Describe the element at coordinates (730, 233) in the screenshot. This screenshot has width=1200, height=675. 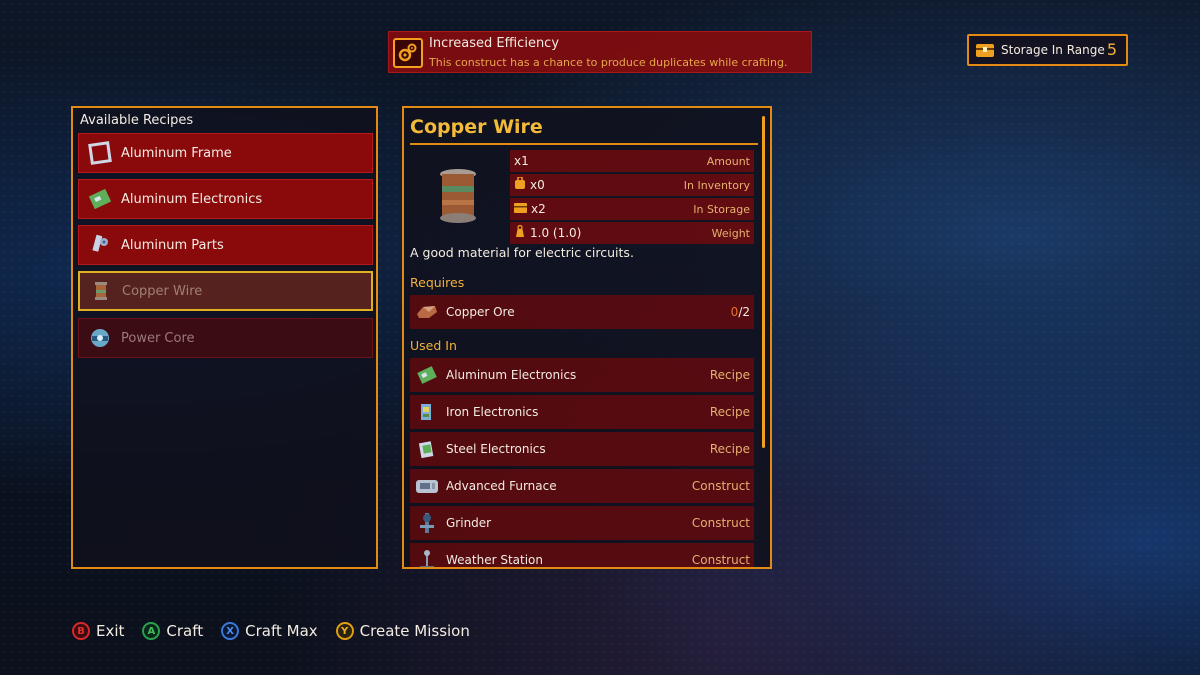
I see `stat-label: Weight` at that location.